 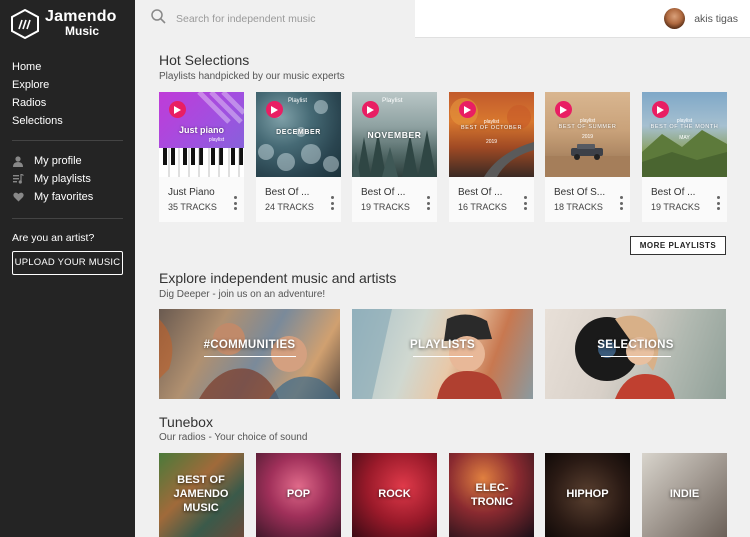 I want to click on playlist-card: Playlist NOVEMBER Best Of ... 19 TRACKS, so click(x=394, y=157).